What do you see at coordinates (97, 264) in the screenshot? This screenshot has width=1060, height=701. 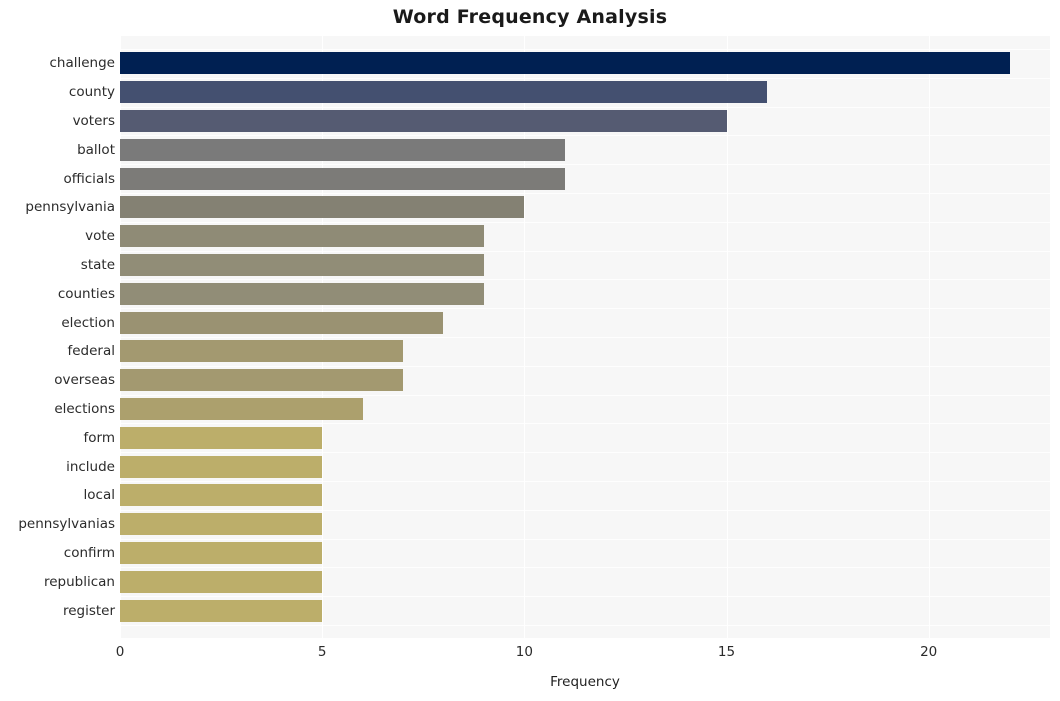 I see `y-axis-tick-label: state` at bounding box center [97, 264].